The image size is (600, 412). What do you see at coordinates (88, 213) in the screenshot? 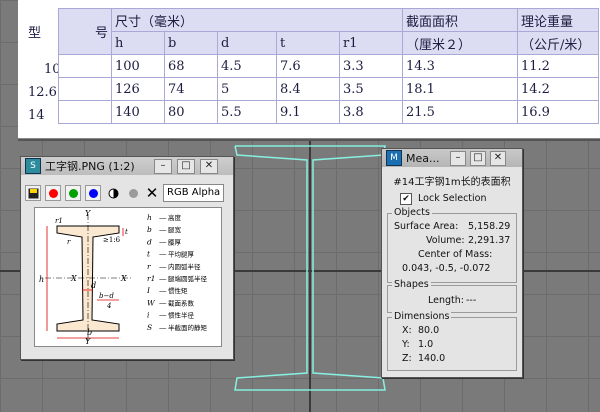
I see `y-axis-label: Y` at bounding box center [88, 213].